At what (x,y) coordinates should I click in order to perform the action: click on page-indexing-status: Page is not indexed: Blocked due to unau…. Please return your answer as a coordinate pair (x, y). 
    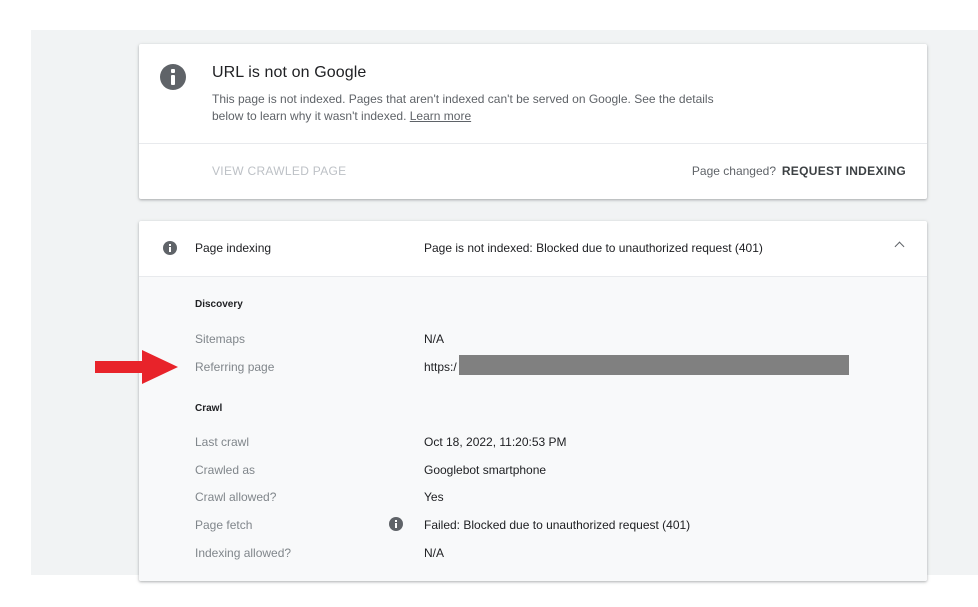
    Looking at the image, I should click on (593, 248).